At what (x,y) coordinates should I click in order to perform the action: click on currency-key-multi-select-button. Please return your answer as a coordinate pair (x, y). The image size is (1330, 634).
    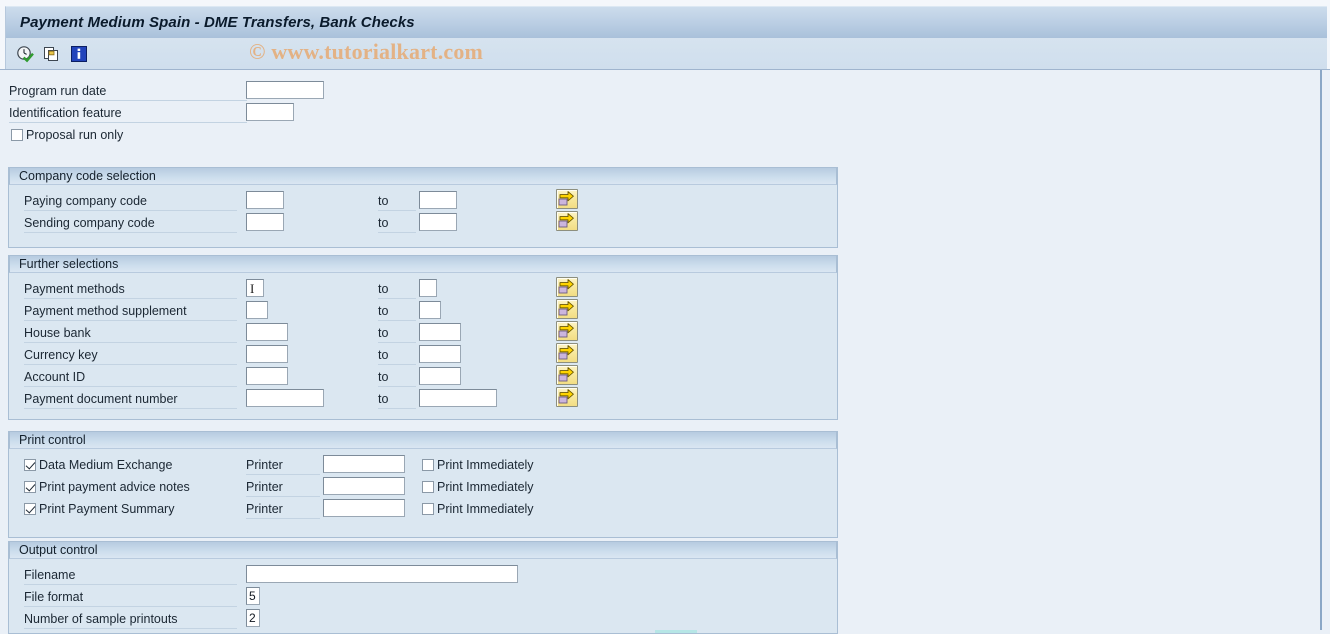
    Looking at the image, I should click on (567, 353).